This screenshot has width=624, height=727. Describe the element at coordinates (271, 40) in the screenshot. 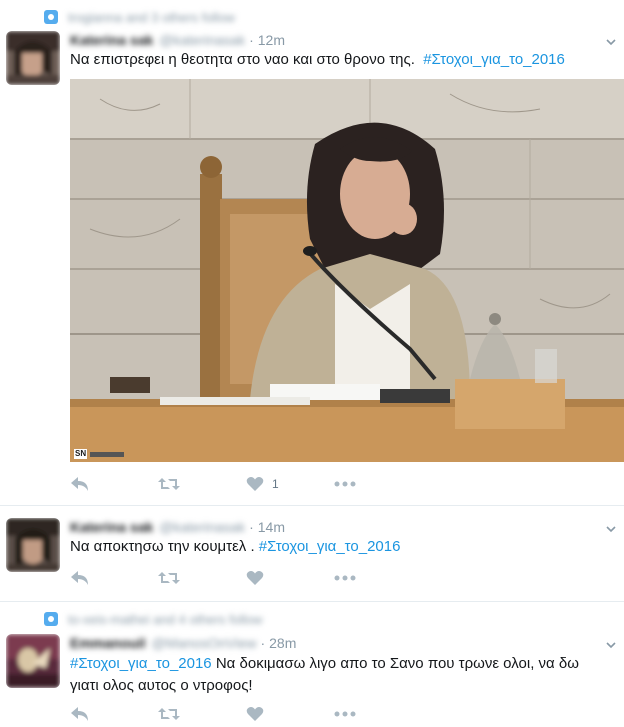

I see `timestamp: 12m` at that location.